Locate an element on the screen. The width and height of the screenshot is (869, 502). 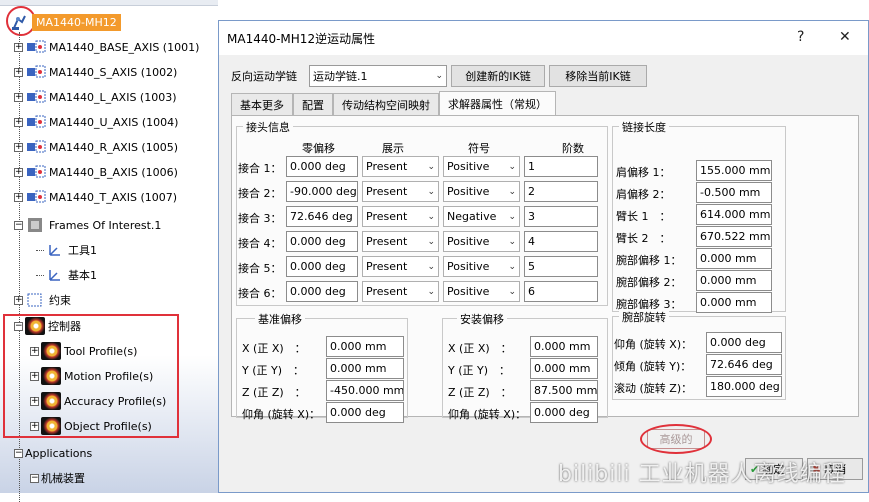
mount-offset-field: 0.000 deg is located at coordinates (564, 412).